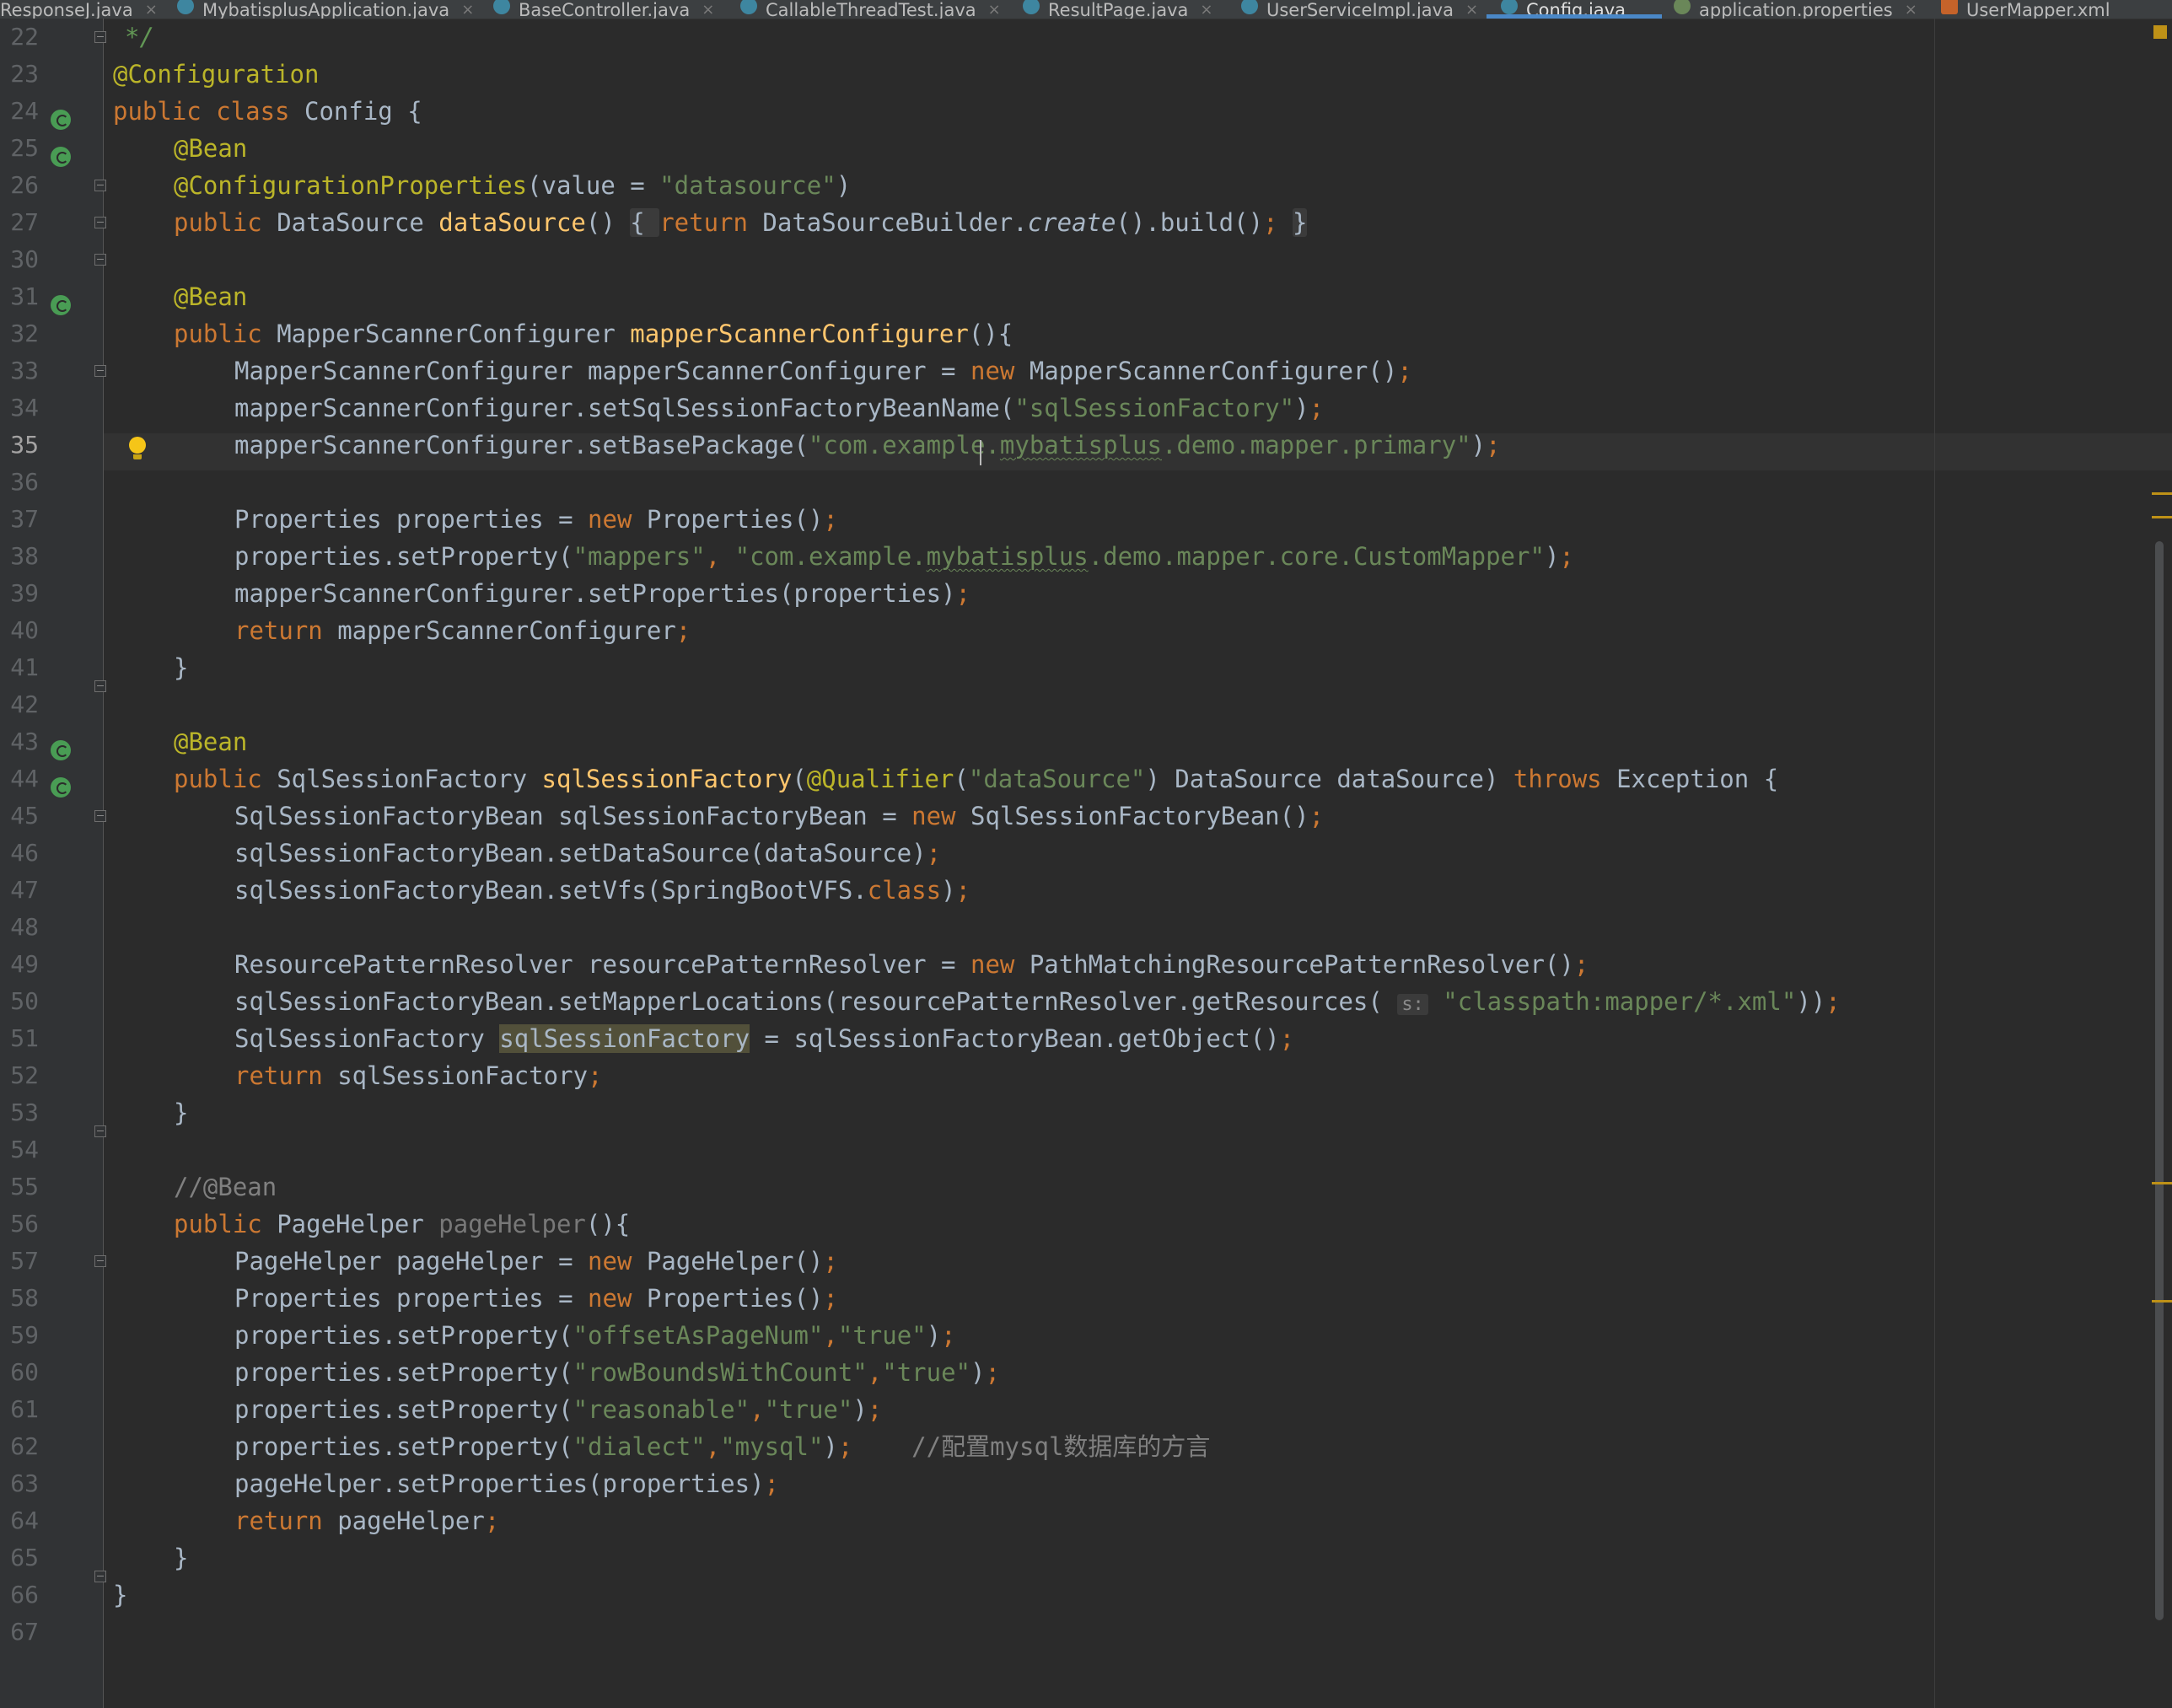  Describe the element at coordinates (1086, 741) in the screenshot. I see `code-line: 43 @Bean` at that location.